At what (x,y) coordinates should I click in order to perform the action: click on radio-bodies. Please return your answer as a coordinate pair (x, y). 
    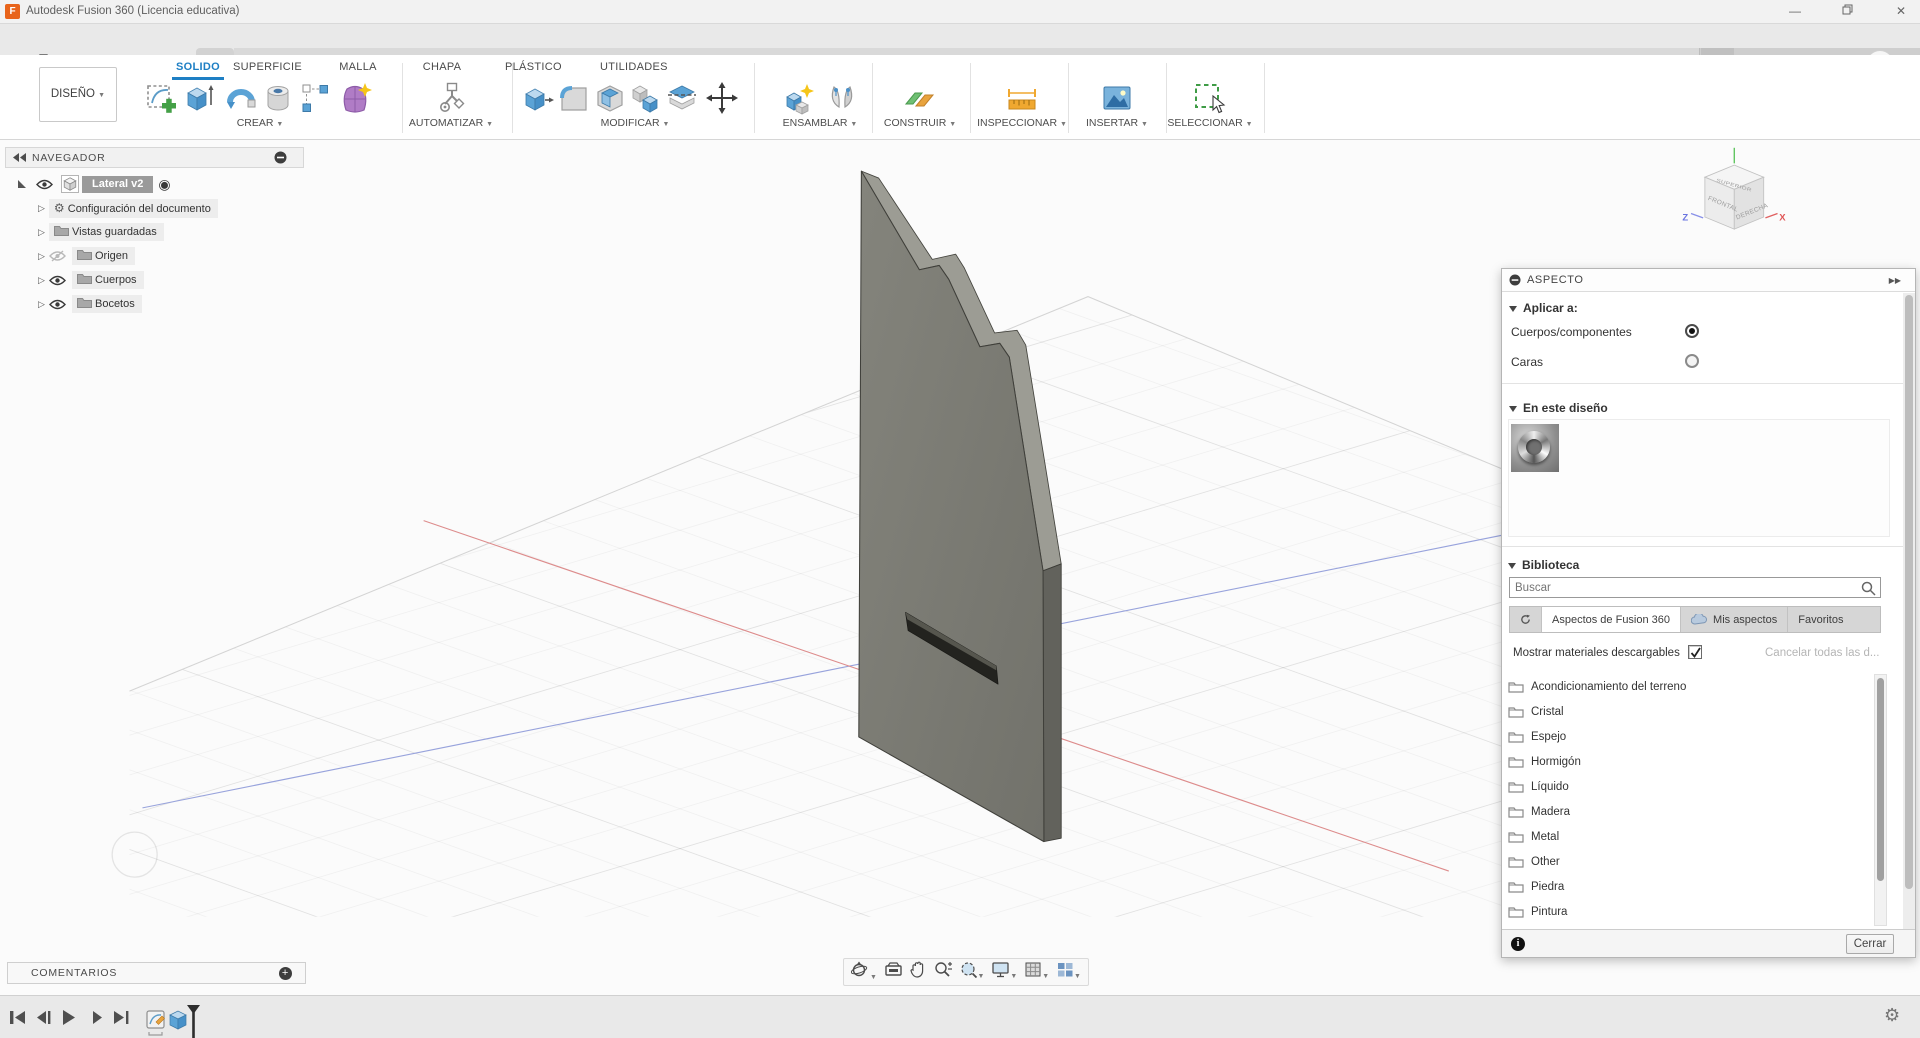
    Looking at the image, I should click on (1692, 331).